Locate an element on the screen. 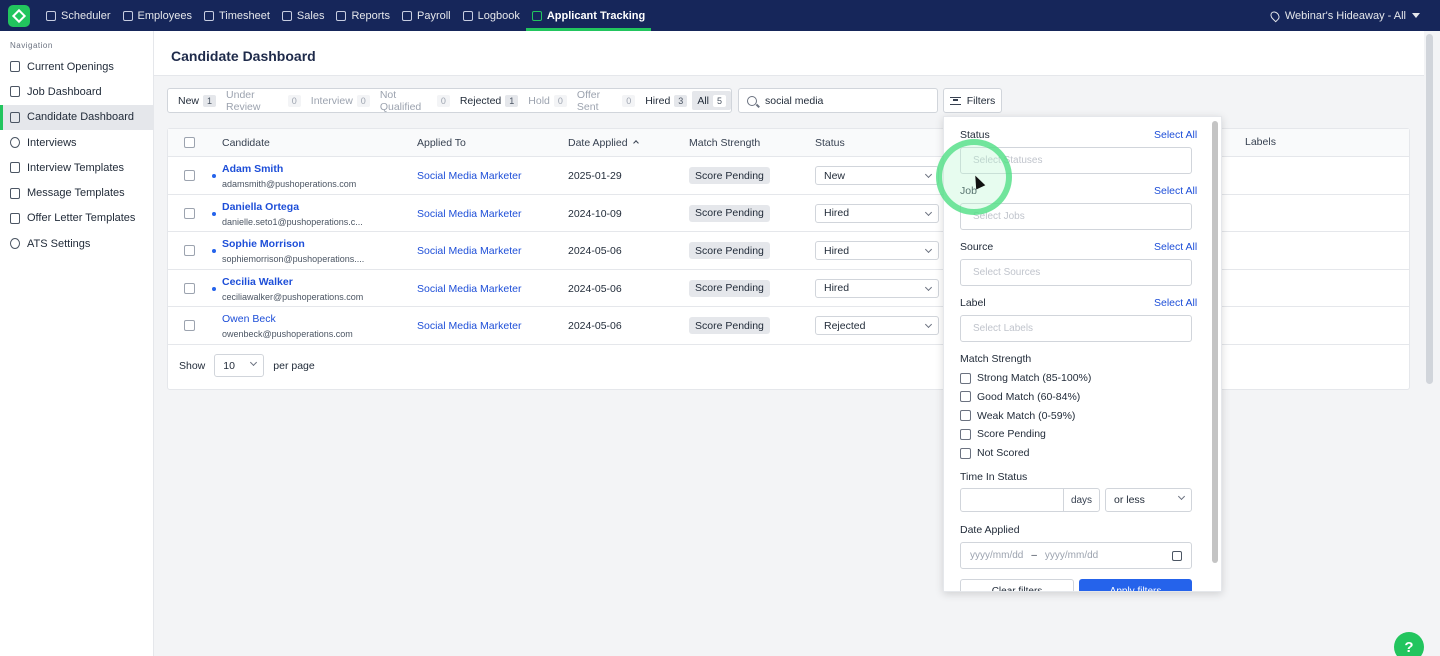 This screenshot has width=1440, height=656. unread-indicator is located at coordinates (214, 288).